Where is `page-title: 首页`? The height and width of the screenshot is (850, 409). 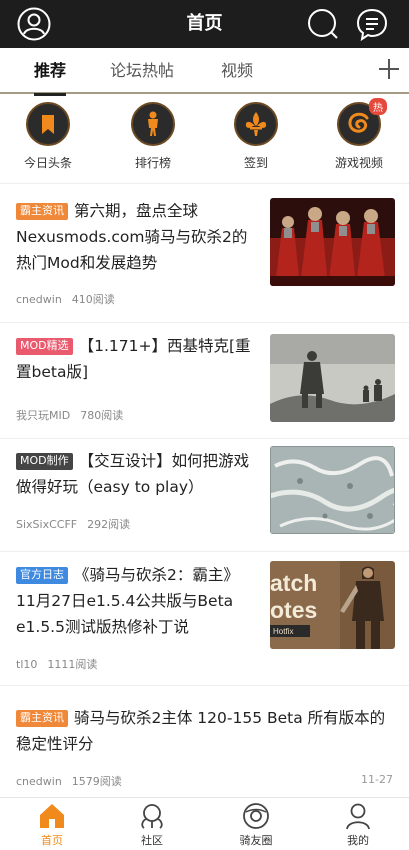
page-title: 首页 is located at coordinates (204, 23).